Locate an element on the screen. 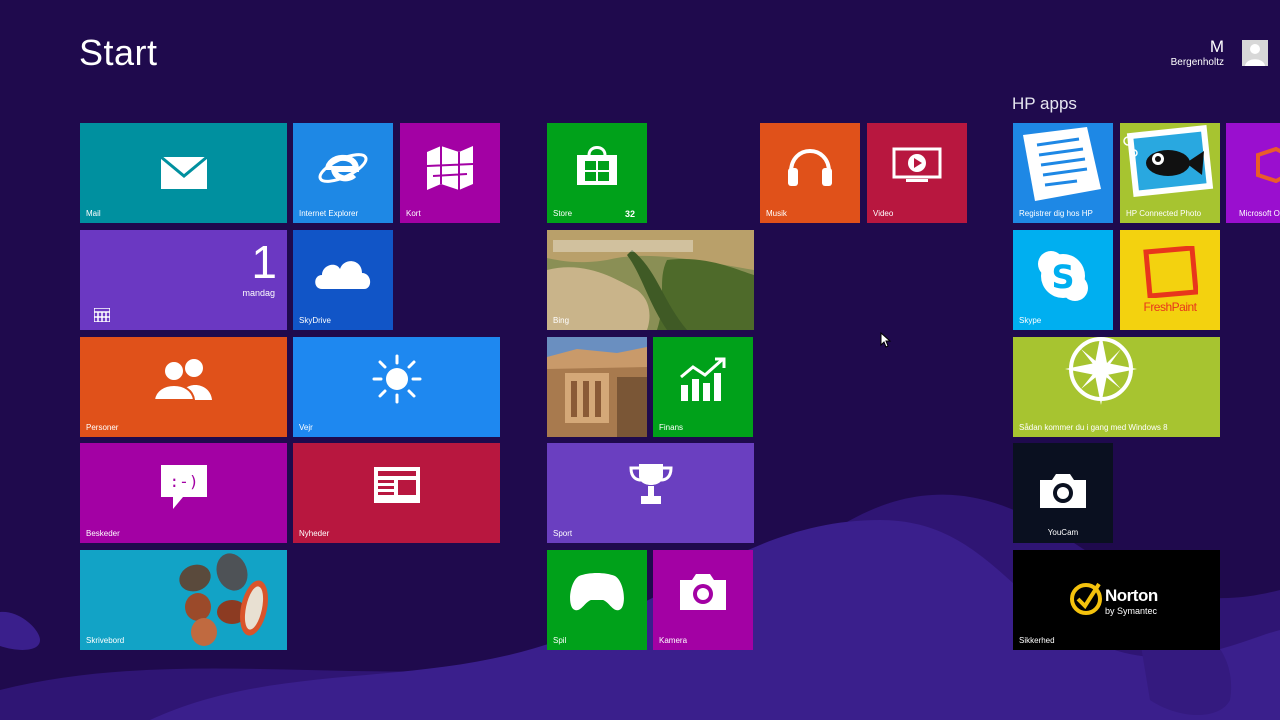 The height and width of the screenshot is (720, 1280). pebbles-image is located at coordinates (223, 599).